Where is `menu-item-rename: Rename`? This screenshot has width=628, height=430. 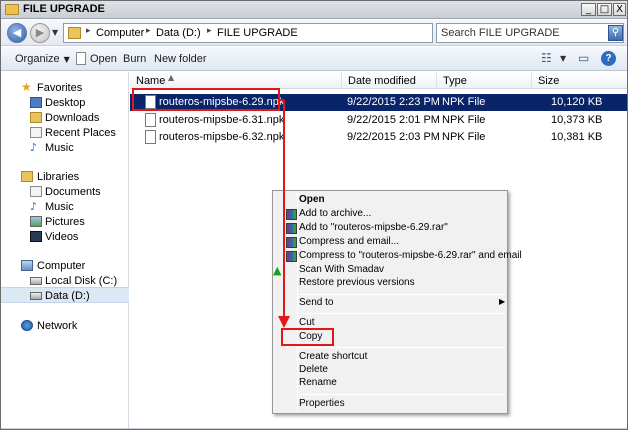
menu-item-rename: Rename is located at coordinates (390, 383).